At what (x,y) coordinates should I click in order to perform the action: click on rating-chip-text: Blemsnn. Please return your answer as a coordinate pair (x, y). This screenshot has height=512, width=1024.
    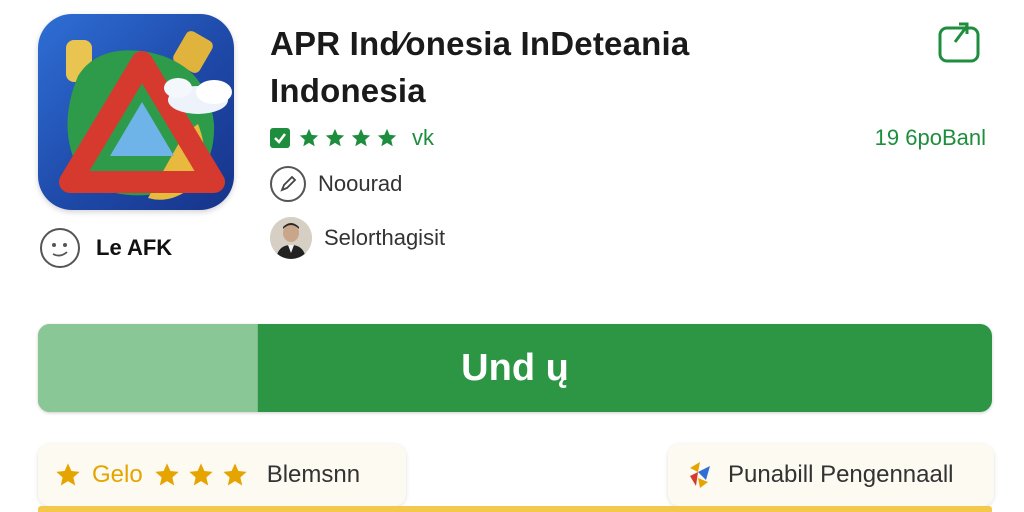
    Looking at the image, I should click on (313, 474).